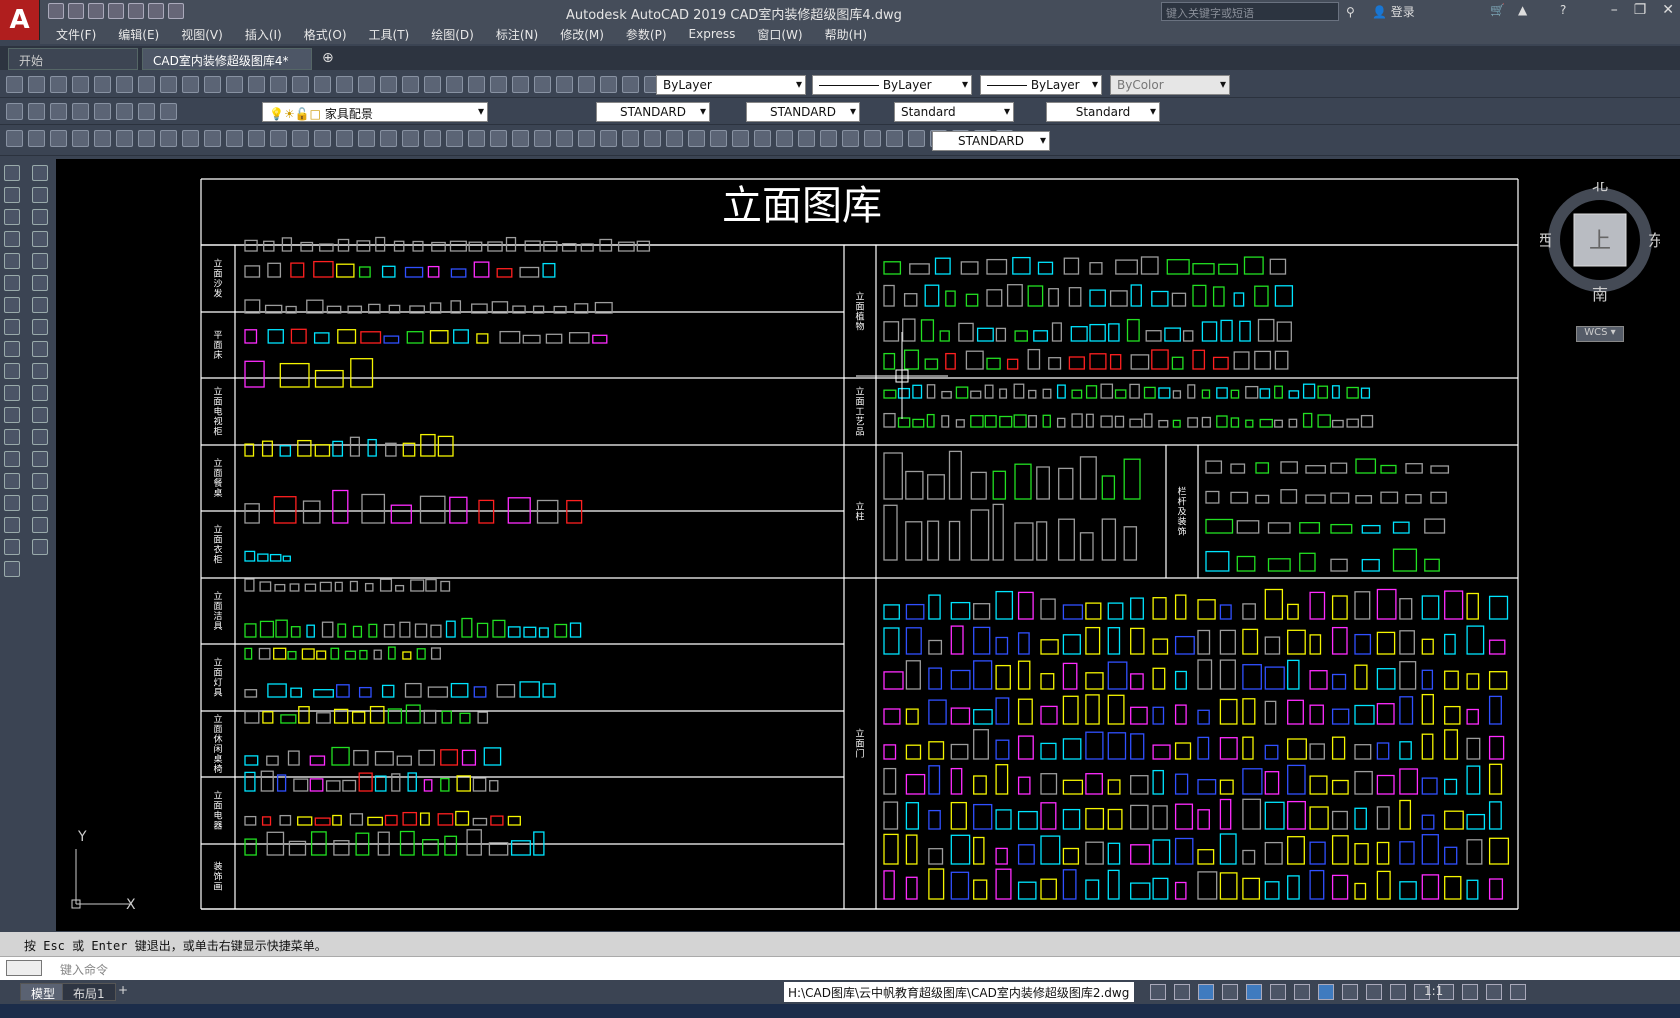 Image resolution: width=1680 pixels, height=1018 pixels. Describe the element at coordinates (138, 34) in the screenshot. I see `menu-item-1: 编辑(E)` at that location.